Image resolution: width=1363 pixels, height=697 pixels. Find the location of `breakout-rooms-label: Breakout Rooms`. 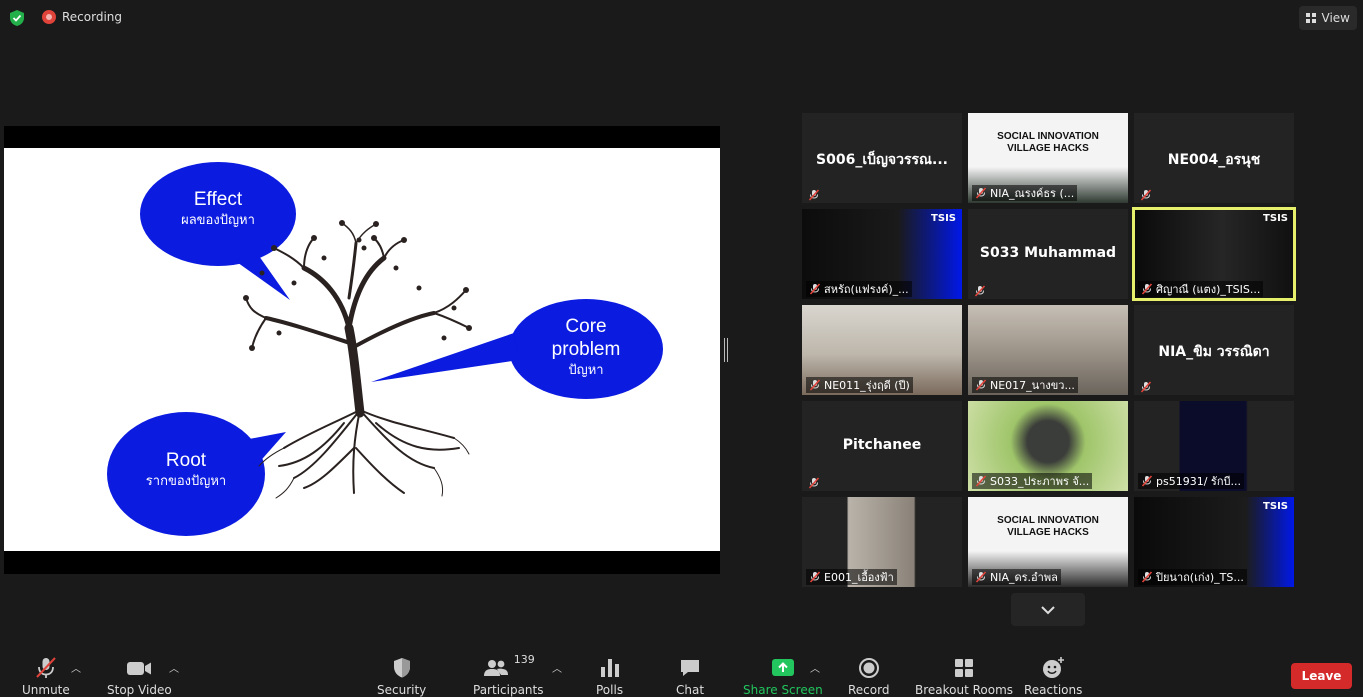

breakout-rooms-label: Breakout Rooms is located at coordinates (964, 690).